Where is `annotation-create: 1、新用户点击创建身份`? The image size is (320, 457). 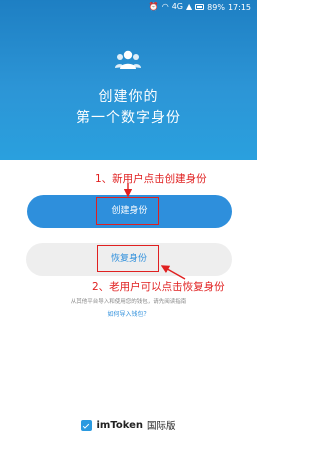
annotation-create: 1、新用户点击创建身份 is located at coordinates (151, 179).